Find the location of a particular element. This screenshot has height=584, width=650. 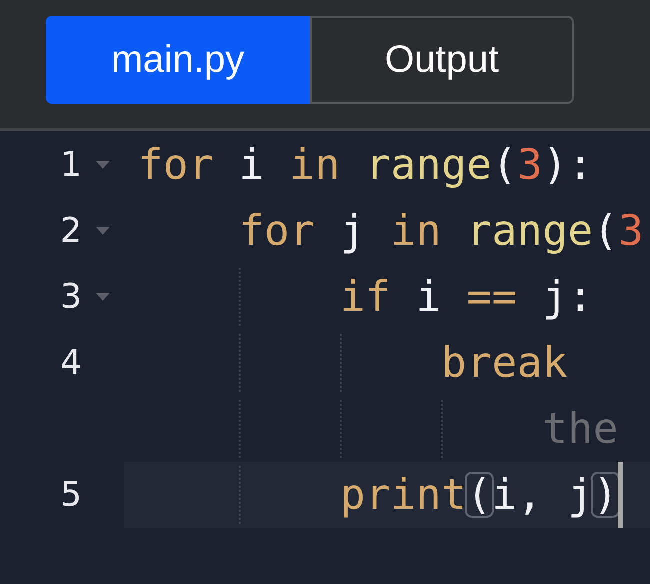

code-line: break is located at coordinates (504, 363).